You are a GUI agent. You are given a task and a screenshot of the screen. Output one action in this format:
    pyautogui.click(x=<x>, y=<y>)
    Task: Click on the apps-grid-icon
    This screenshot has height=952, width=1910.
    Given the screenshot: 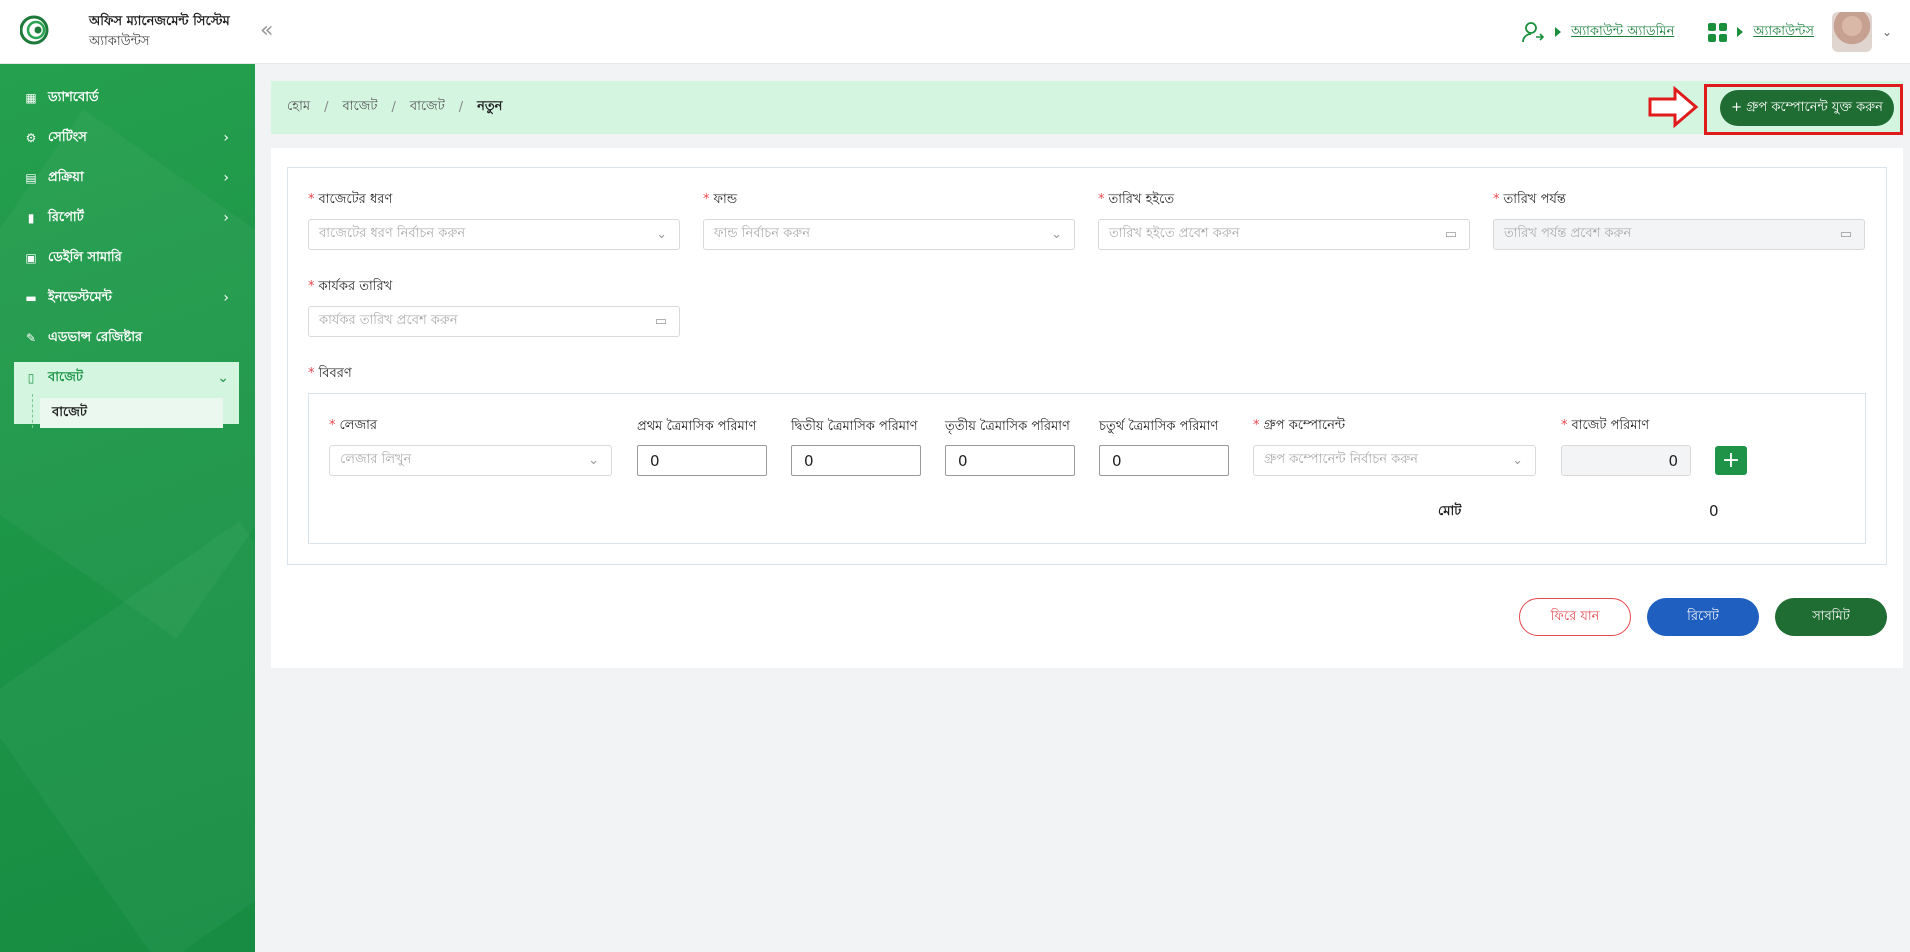 What is the action you would take?
    pyautogui.click(x=1718, y=32)
    